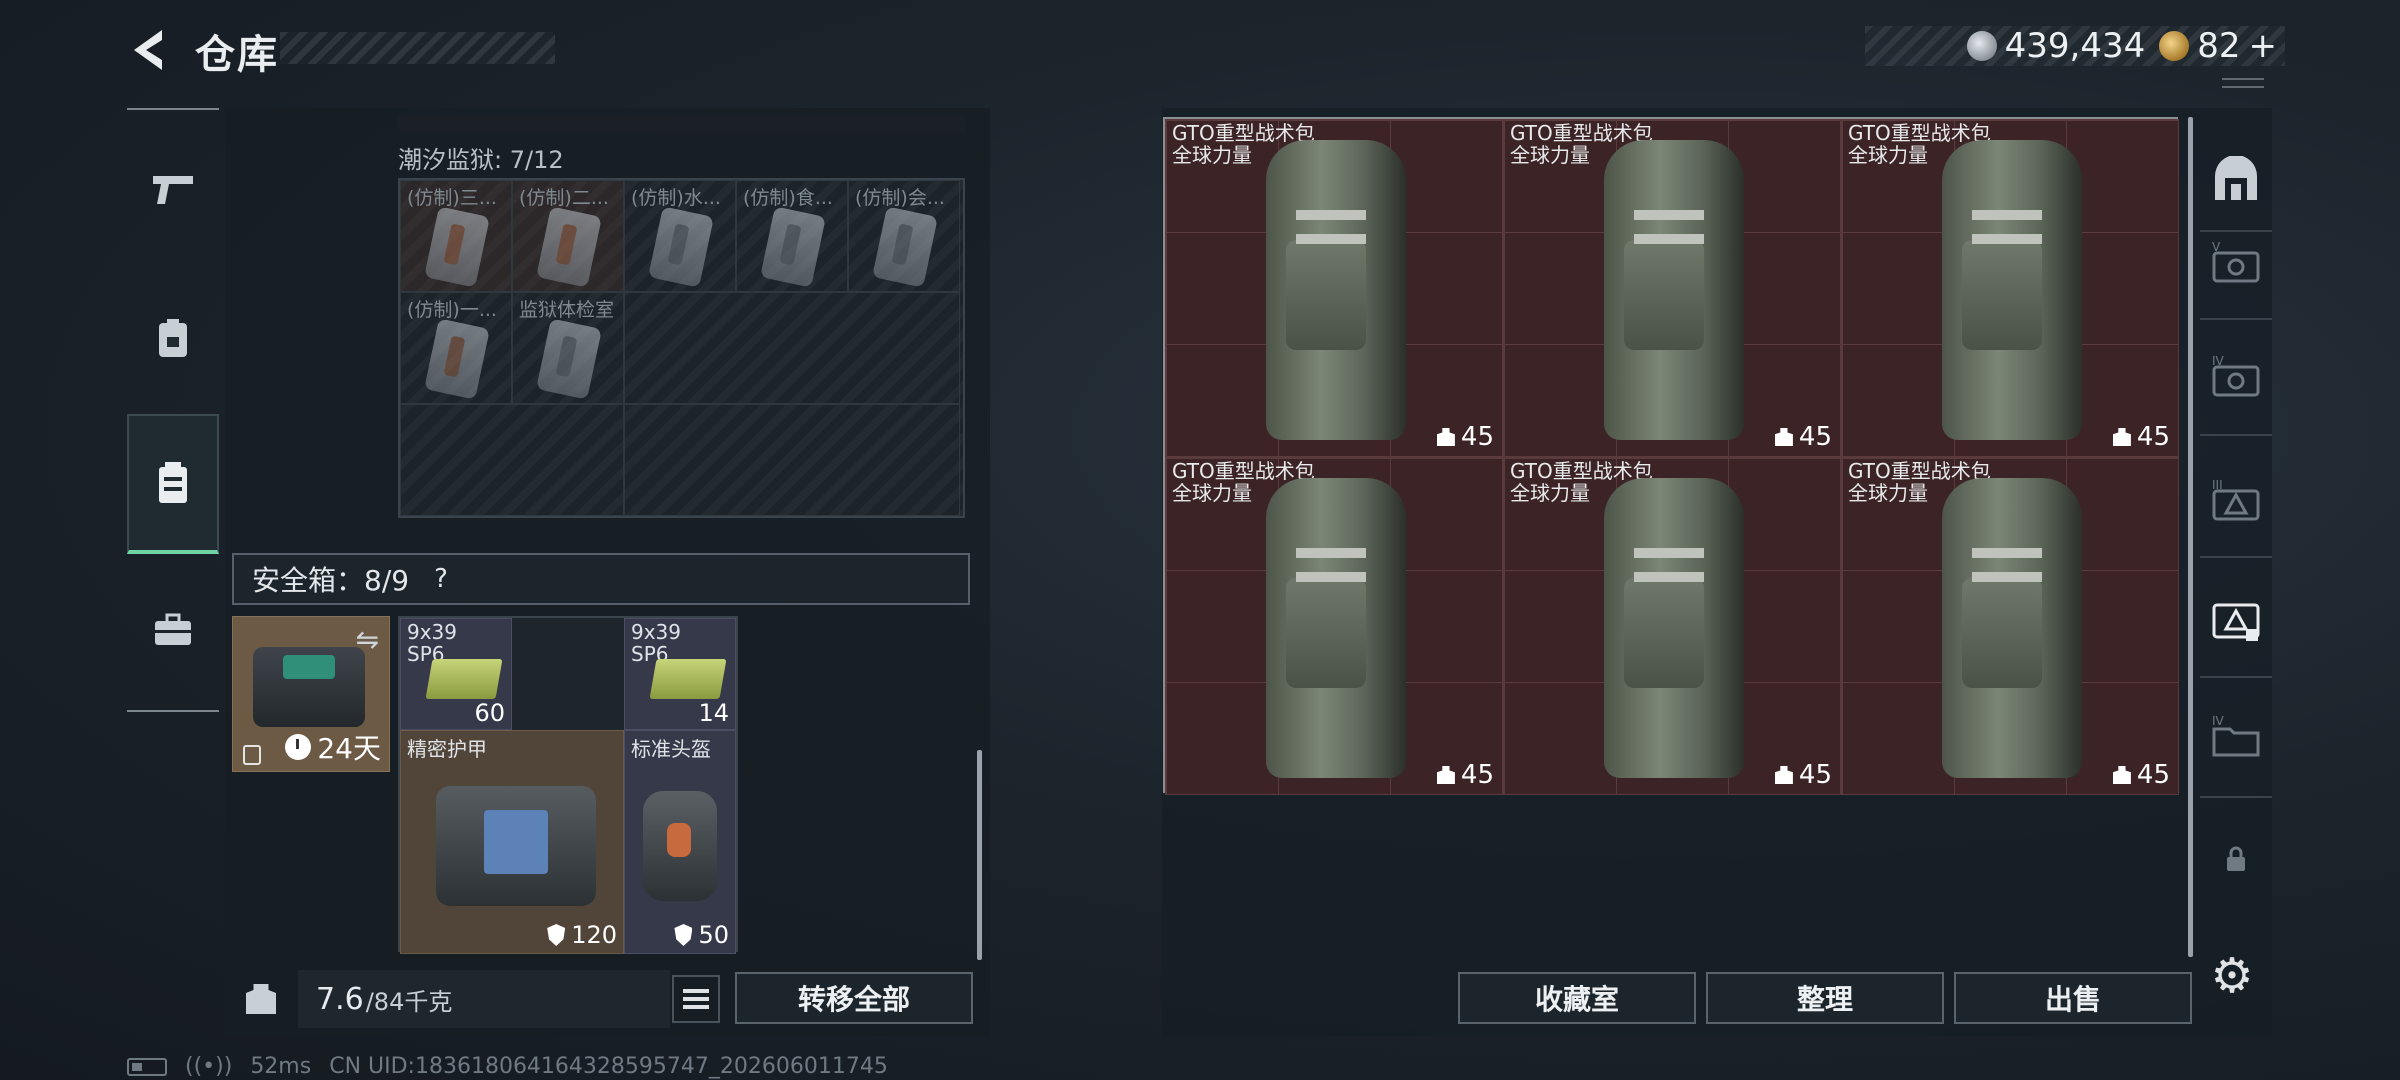 This screenshot has height=1080, width=2400. I want to click on case-duration: 24天, so click(333, 747).